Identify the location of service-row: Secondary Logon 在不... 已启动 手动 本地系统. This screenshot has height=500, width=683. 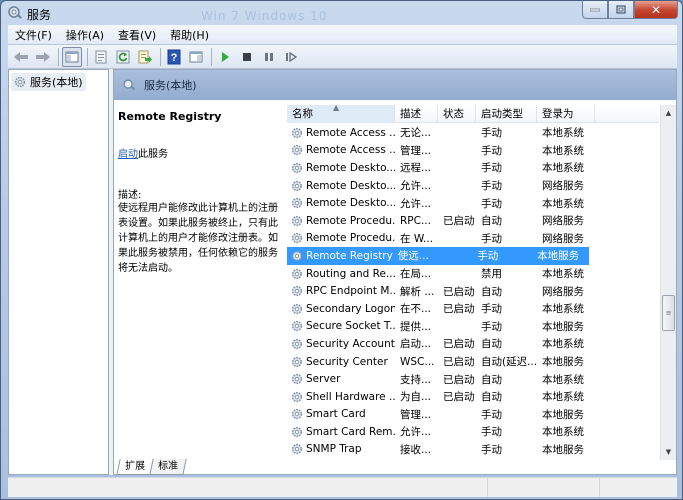
(473, 309).